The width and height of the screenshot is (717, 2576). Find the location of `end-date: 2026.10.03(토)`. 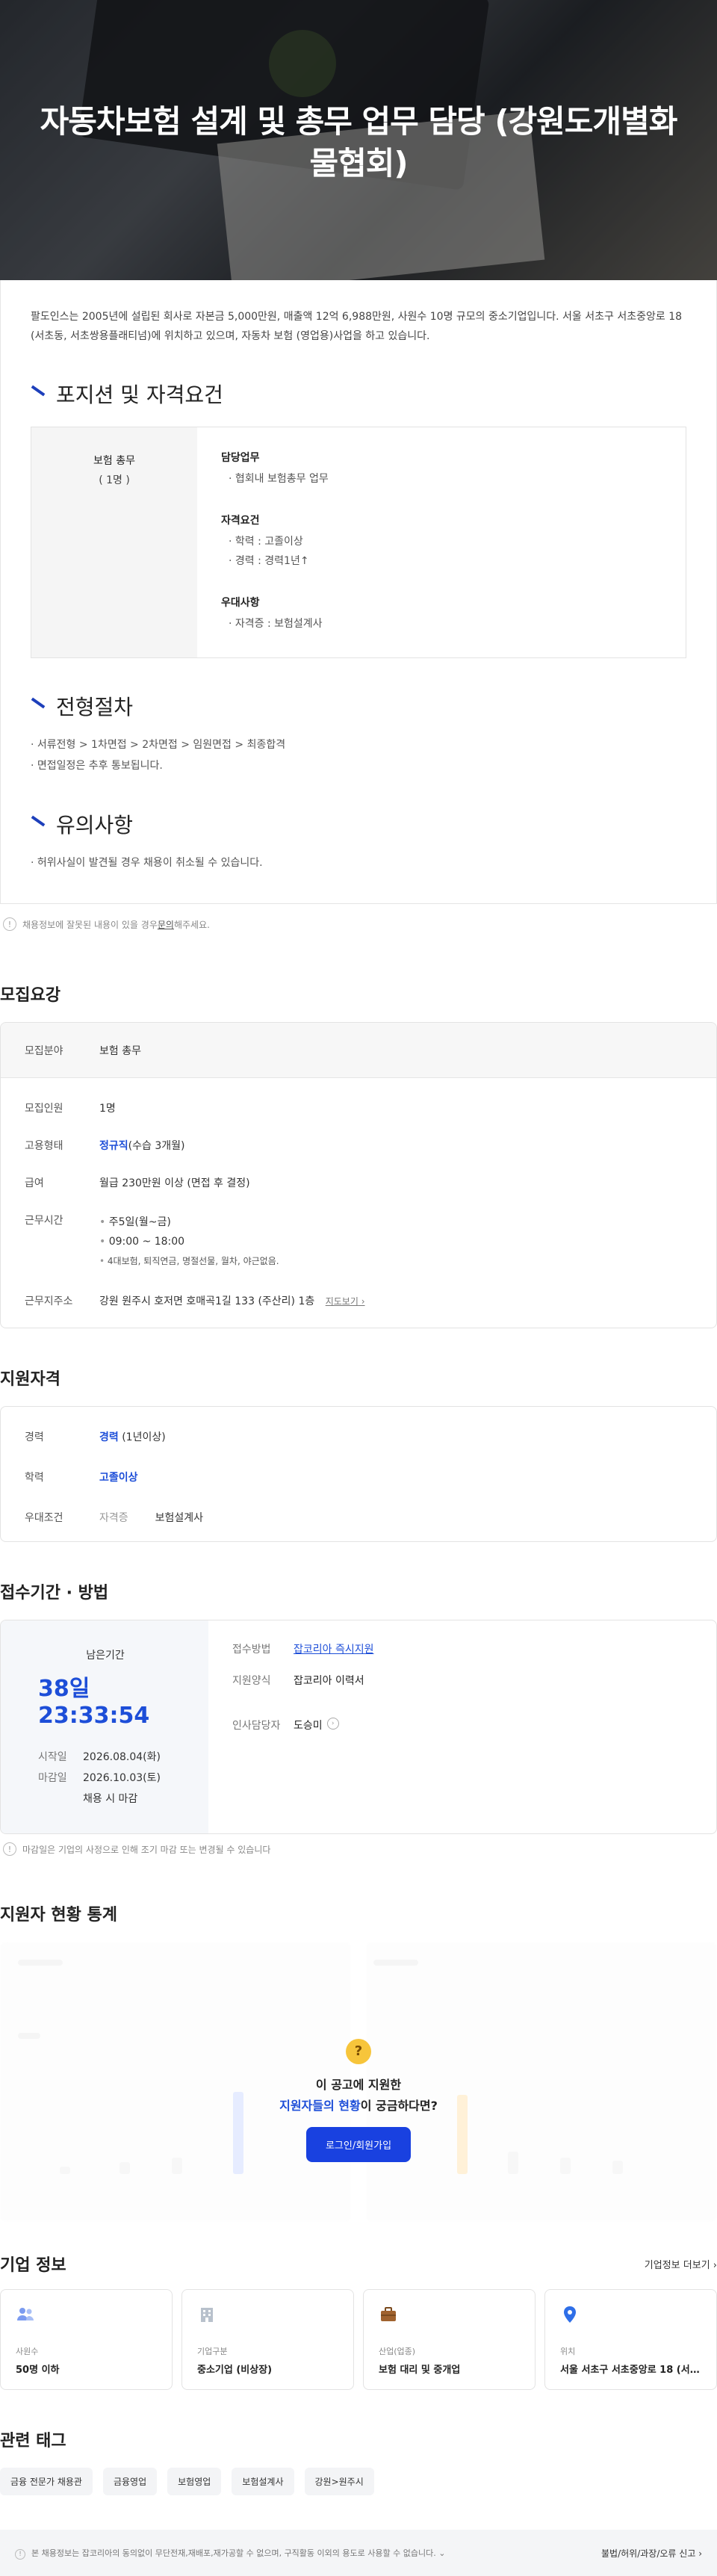

end-date: 2026.10.03(토) is located at coordinates (122, 1778).